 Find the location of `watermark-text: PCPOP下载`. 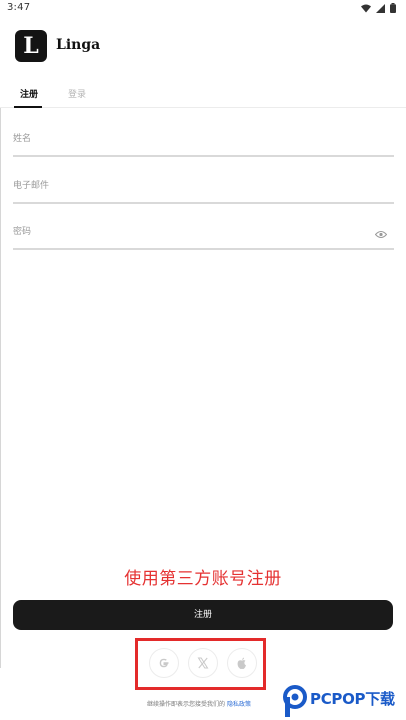

watermark-text: PCPOP下载 is located at coordinates (352, 699).